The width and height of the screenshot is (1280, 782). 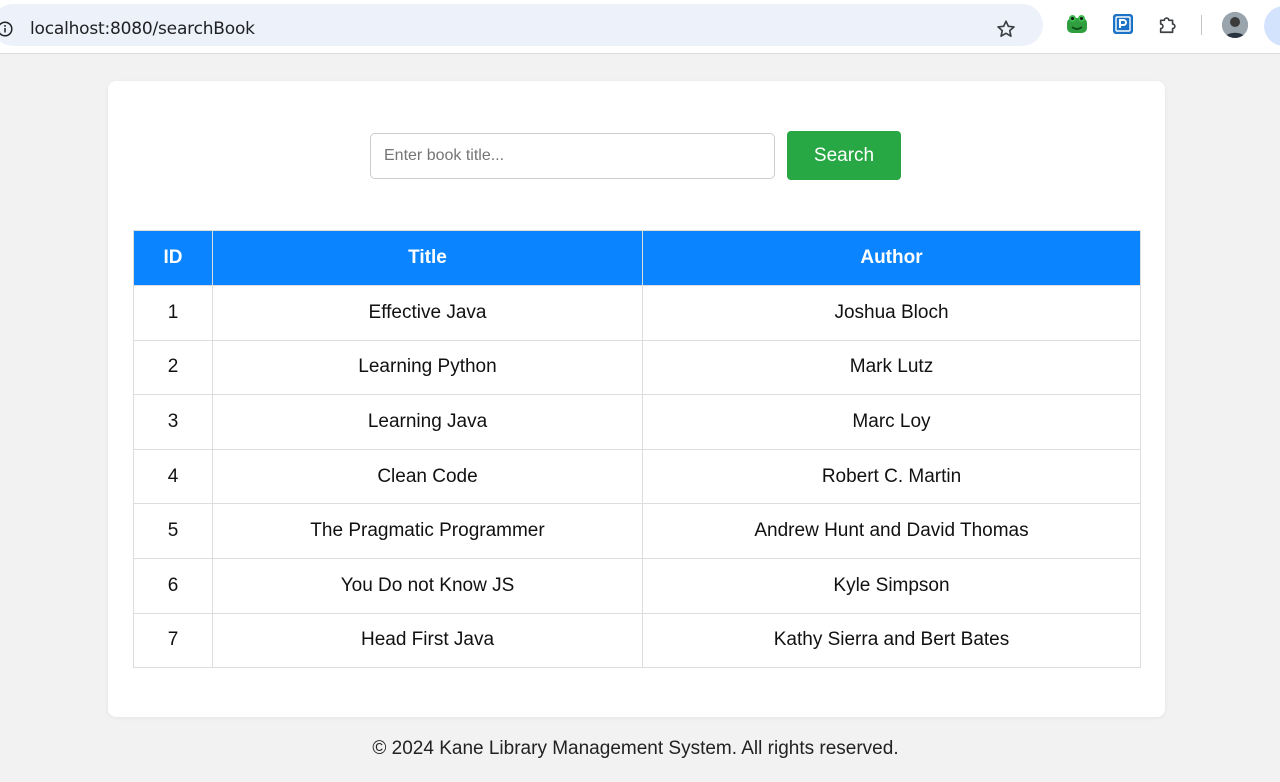 What do you see at coordinates (427, 476) in the screenshot?
I see `cell-title: Clean Code` at bounding box center [427, 476].